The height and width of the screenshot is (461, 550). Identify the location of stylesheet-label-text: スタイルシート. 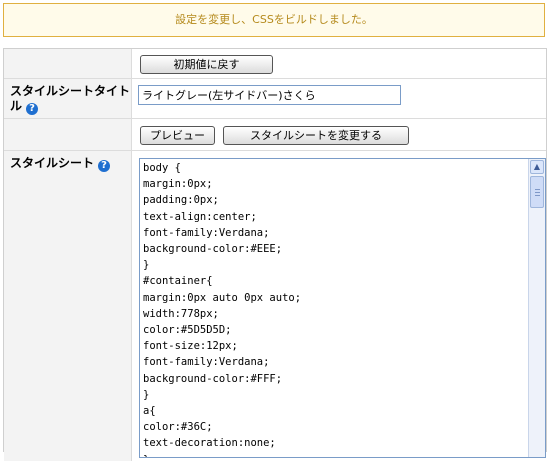
(52, 163).